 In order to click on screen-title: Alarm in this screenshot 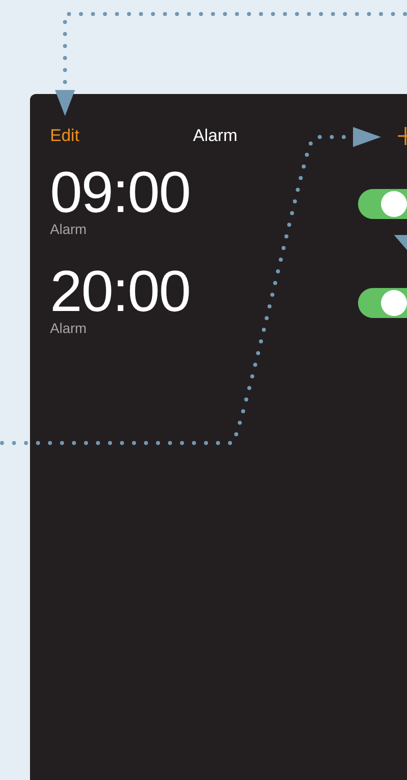, I will do `click(215, 136)`.